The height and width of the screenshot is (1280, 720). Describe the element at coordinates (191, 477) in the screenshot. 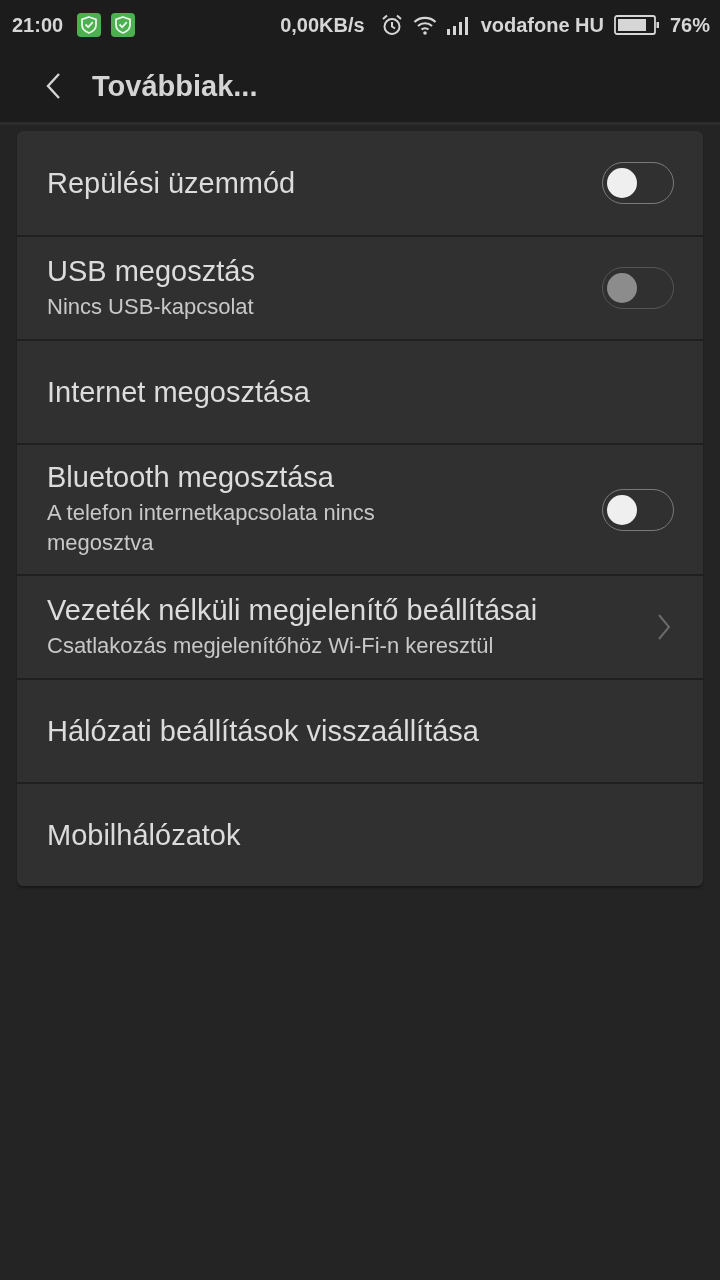

I see `setting-title: Bluetooth megosztása` at that location.